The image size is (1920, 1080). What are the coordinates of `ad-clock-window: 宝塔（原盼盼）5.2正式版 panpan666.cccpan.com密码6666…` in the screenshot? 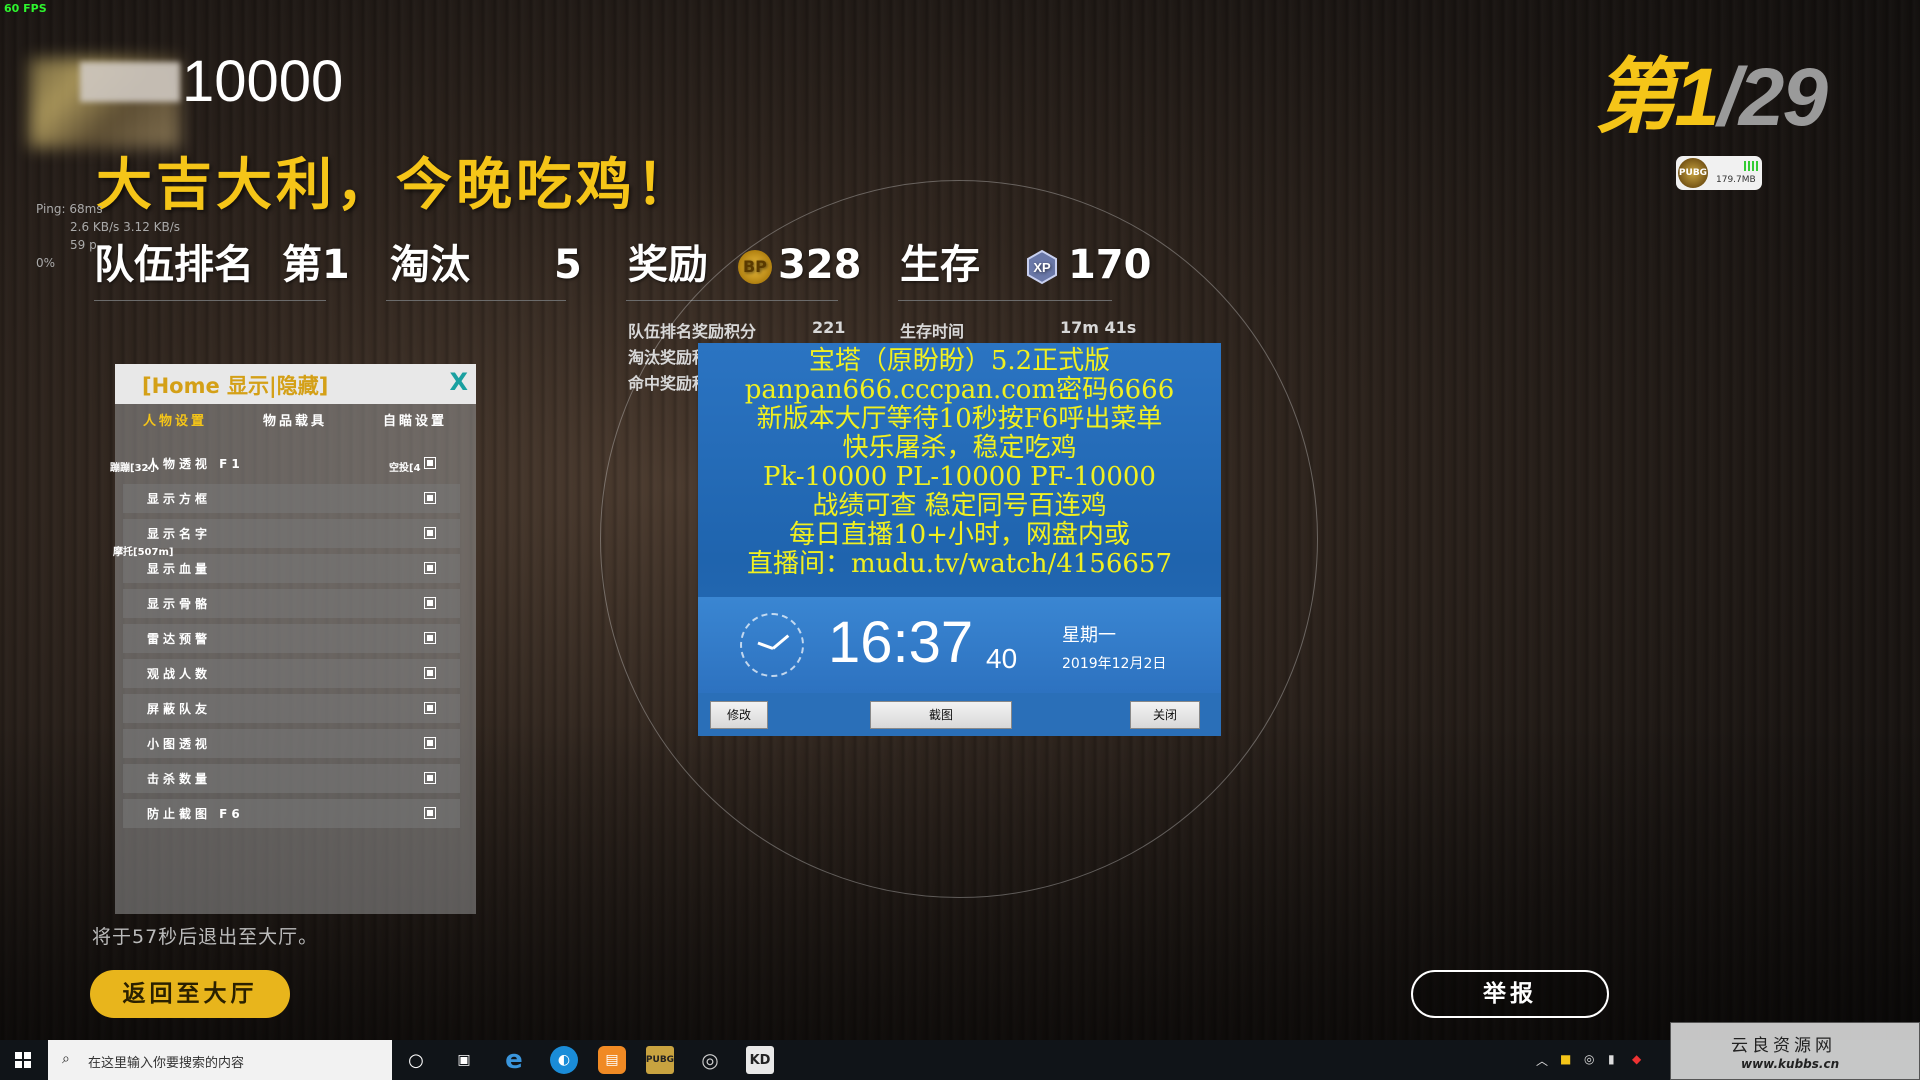 It's located at (959, 539).